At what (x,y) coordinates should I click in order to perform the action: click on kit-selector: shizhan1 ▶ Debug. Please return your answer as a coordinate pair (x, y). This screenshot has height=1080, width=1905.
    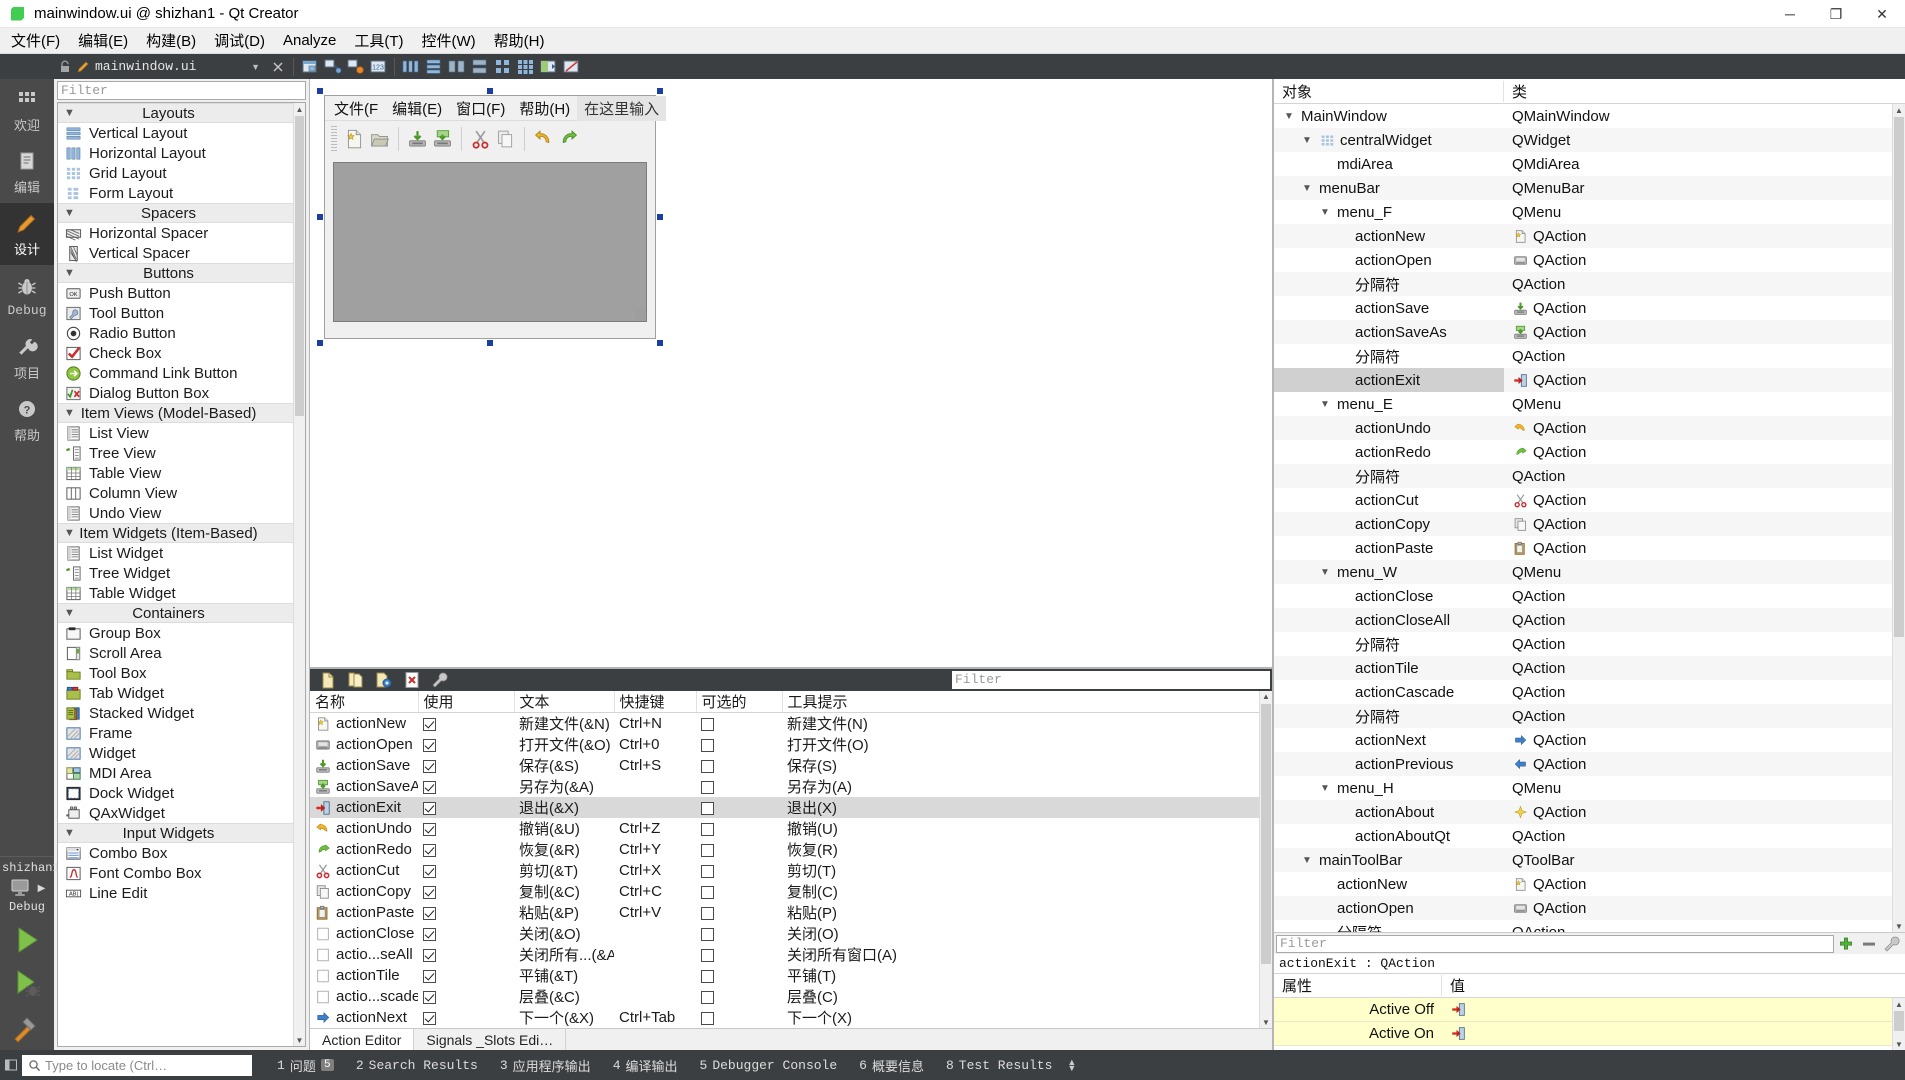
    Looking at the image, I should click on (30, 887).